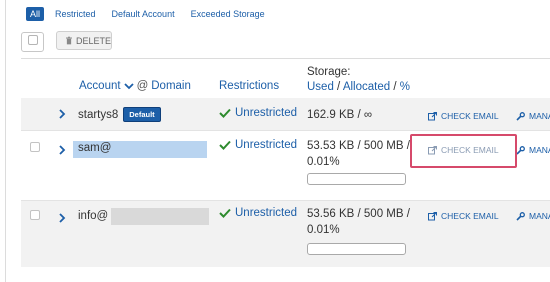  I want to click on filter-all: All, so click(35, 14).